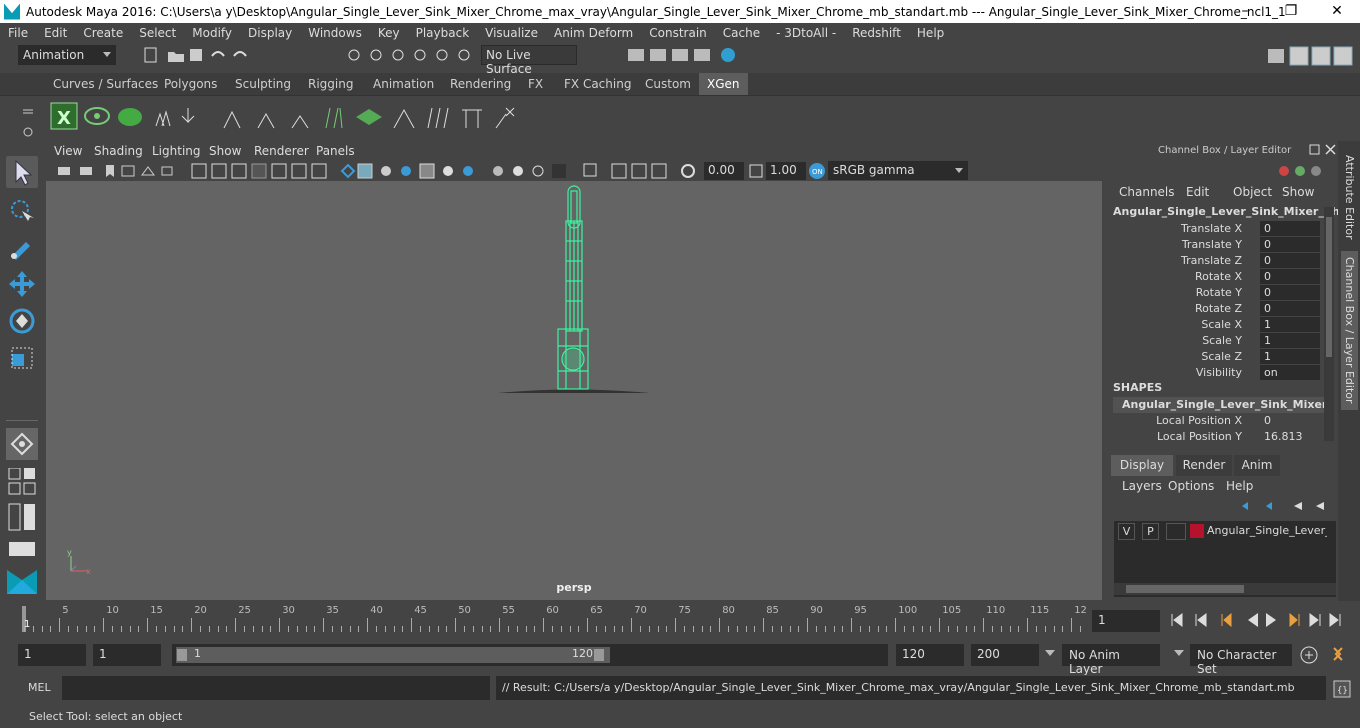  What do you see at coordinates (930, 655) in the screenshot?
I see `playback-end-field: 120` at bounding box center [930, 655].